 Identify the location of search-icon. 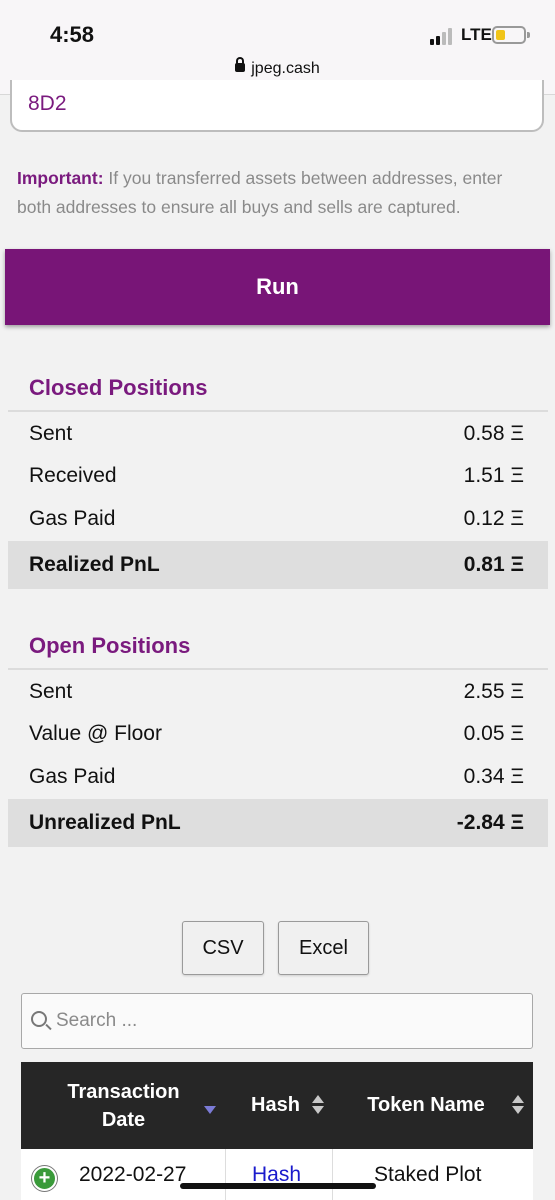
(39, 1019).